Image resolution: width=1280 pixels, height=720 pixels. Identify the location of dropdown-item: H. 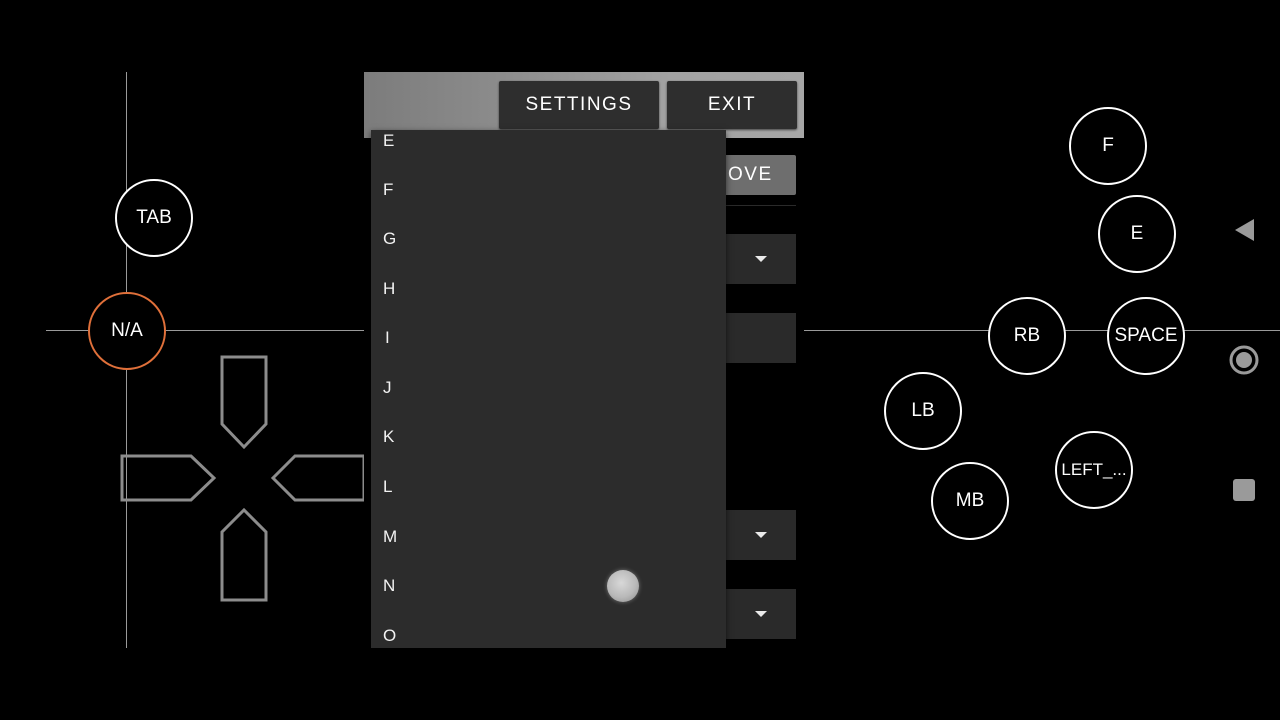
(389, 289).